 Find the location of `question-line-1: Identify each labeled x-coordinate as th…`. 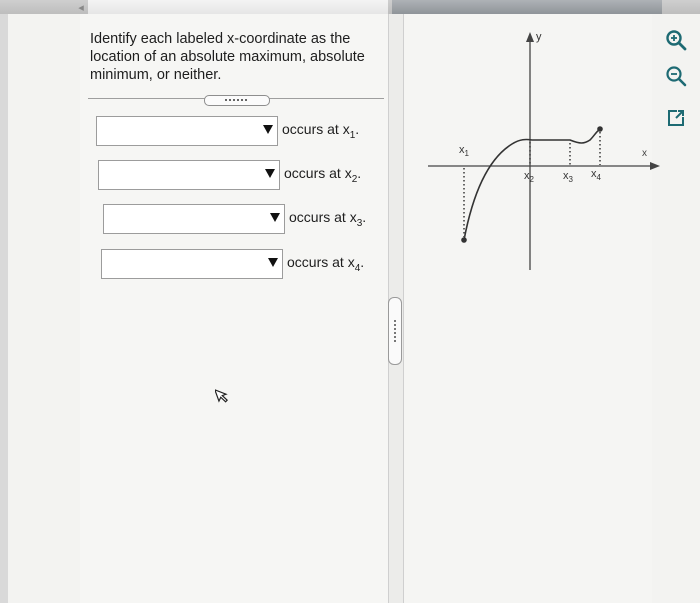

question-line-1: Identify each labeled x-coordinate as th… is located at coordinates (220, 39).